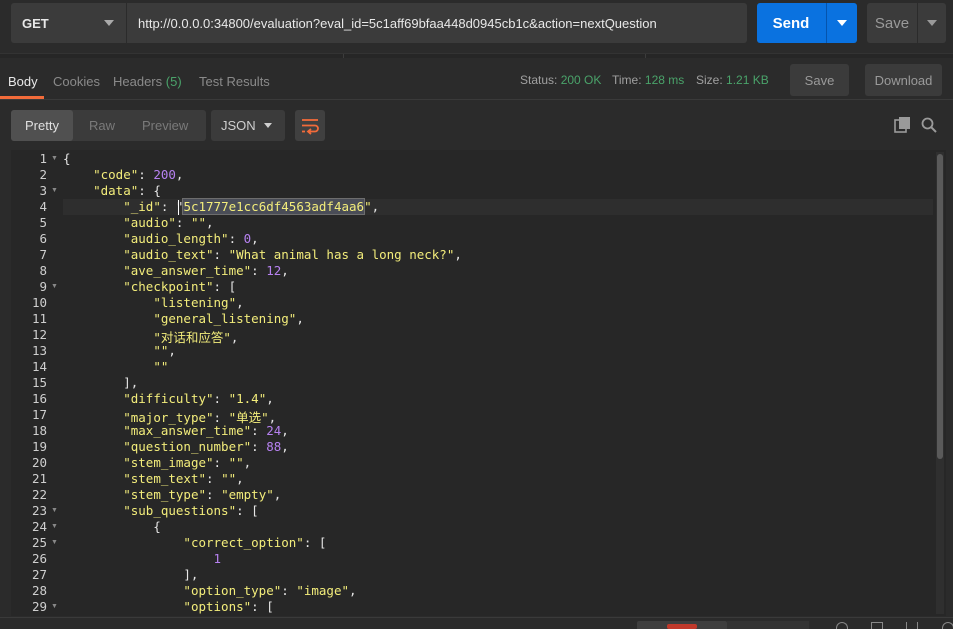 The image size is (953, 629). What do you see at coordinates (274, 430) in the screenshot?
I see `code-token: 24` at bounding box center [274, 430].